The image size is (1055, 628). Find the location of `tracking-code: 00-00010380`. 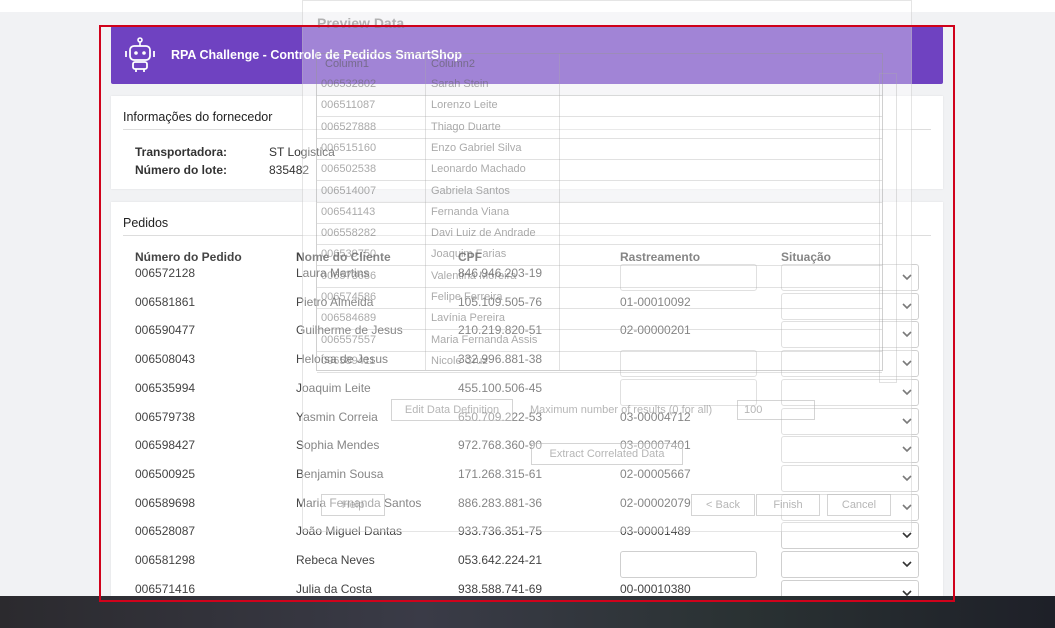

tracking-code: 00-00010380 is located at coordinates (655, 589).